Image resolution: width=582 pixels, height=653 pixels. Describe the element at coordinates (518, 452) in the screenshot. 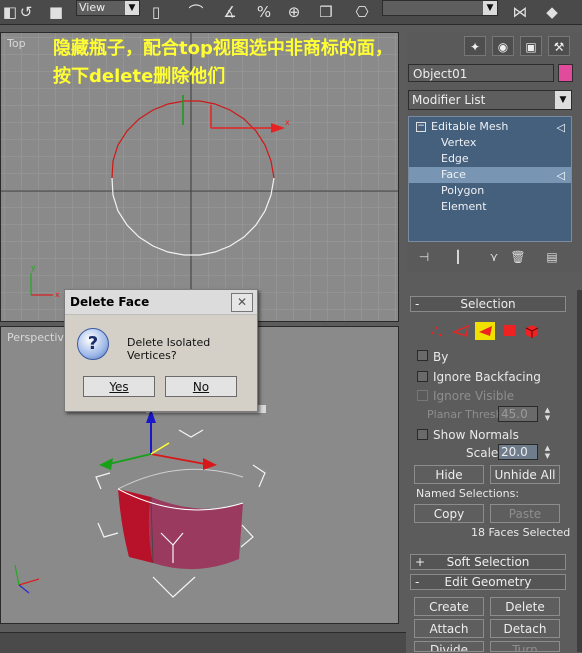

I see `scale-spinner: 20.0` at that location.